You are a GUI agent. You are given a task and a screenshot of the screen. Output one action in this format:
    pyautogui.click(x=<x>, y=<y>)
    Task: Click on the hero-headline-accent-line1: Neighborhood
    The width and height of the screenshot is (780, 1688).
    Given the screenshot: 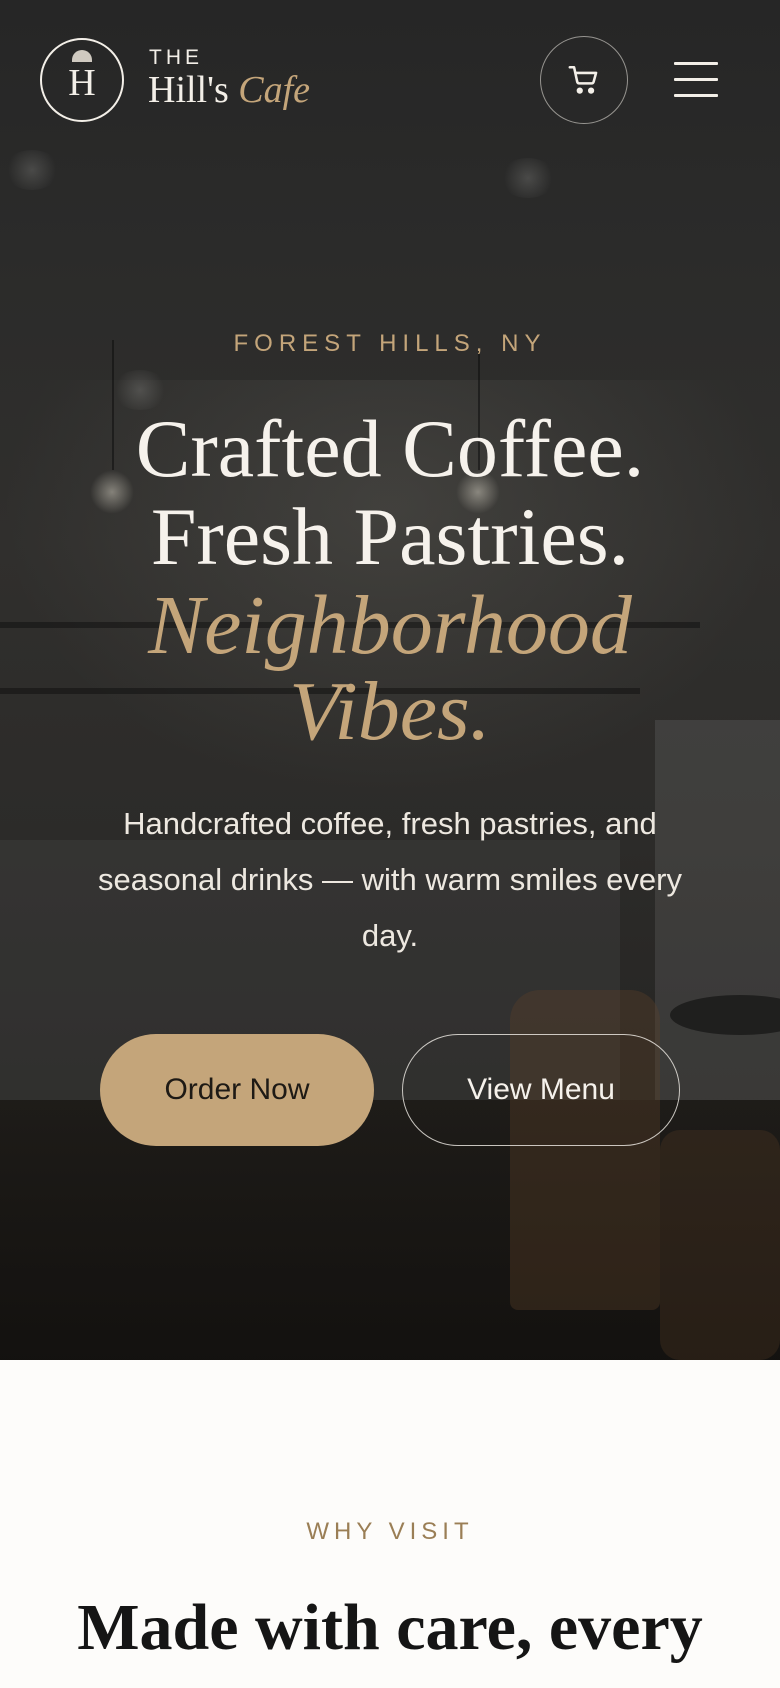 What is the action you would take?
    pyautogui.click(x=390, y=625)
    